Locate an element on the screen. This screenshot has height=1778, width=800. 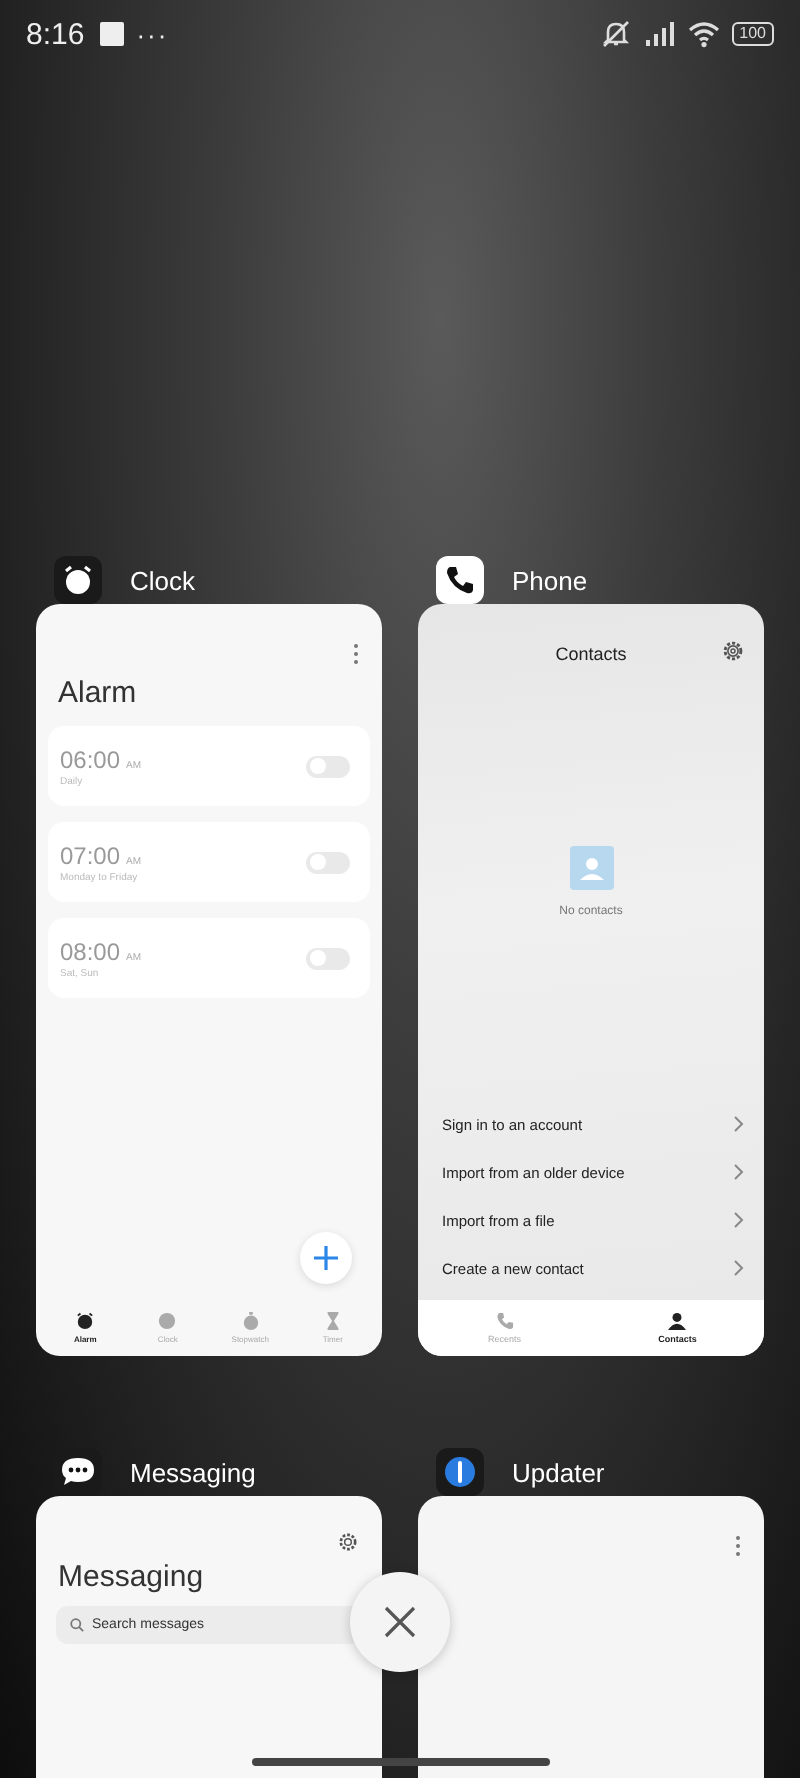
screen-title: Contacts is located at coordinates (591, 652).